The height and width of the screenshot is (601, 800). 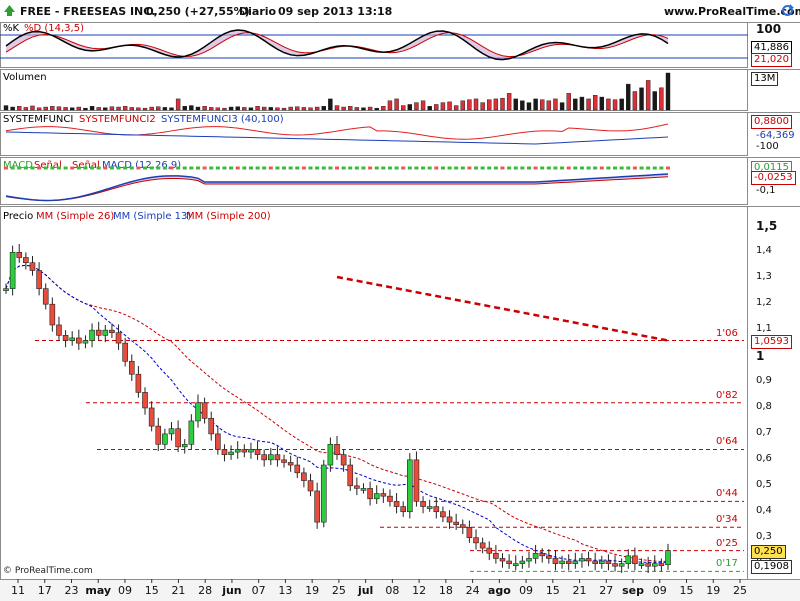 I want to click on price-y-tick: 0,6, so click(x=764, y=458).